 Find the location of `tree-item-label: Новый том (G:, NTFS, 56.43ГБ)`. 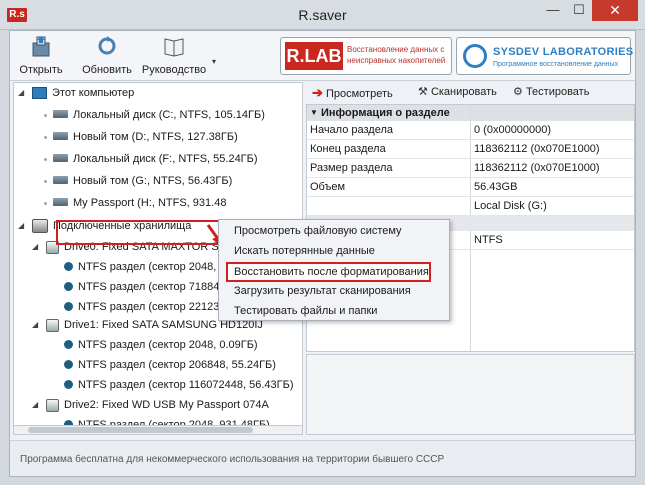

tree-item-label: Новый том (G:, NTFS, 56.43ГБ) is located at coordinates (153, 181).